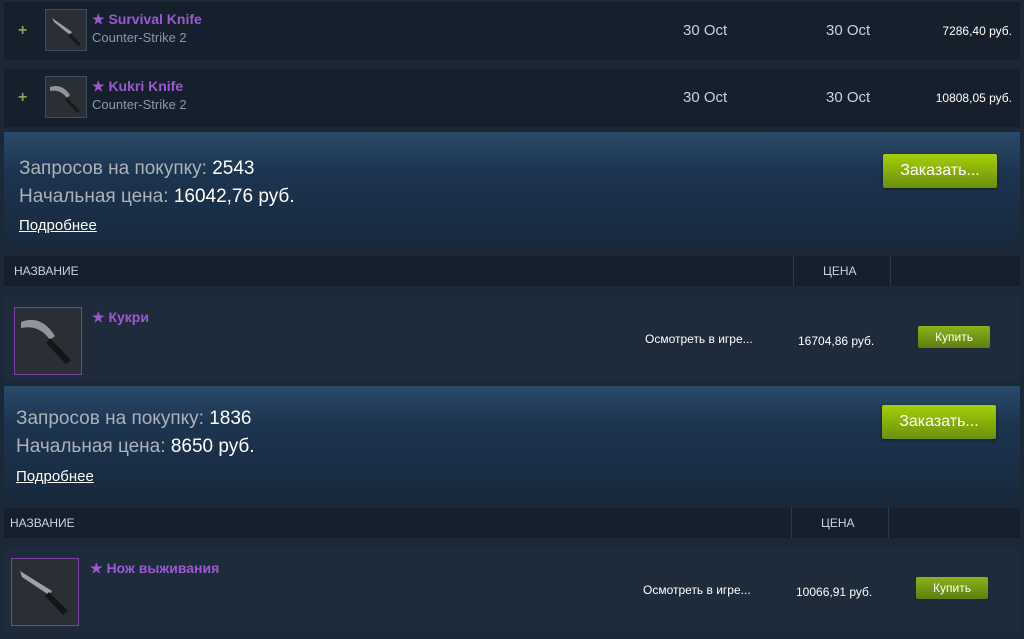  Describe the element at coordinates (212, 446) in the screenshot. I see `start-price-value: 8650 руб.` at that location.